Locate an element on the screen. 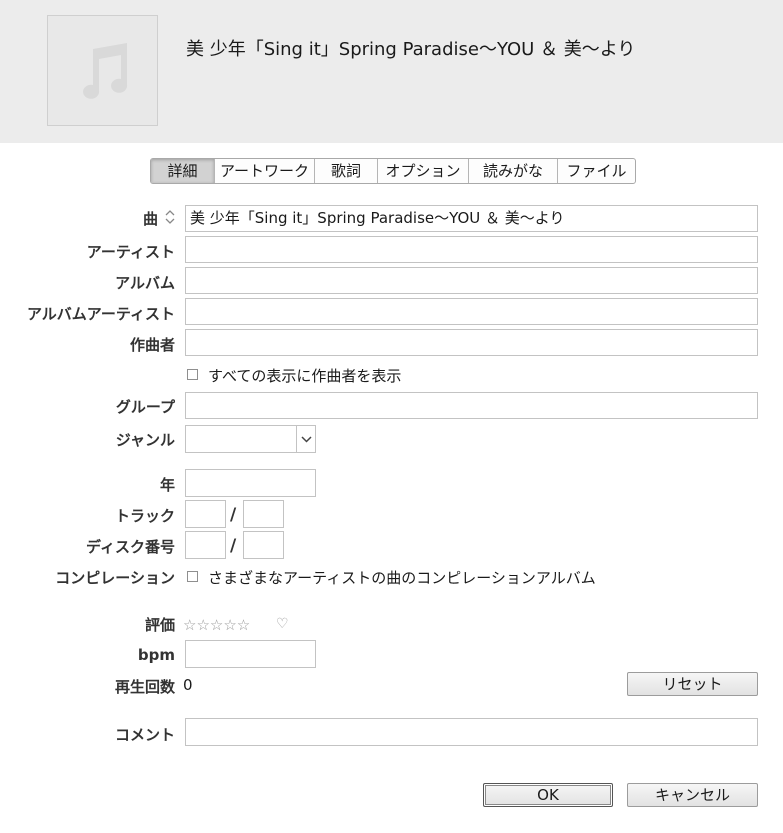 This screenshot has height=833, width=783. genre-label: ジャンル is located at coordinates (145, 440).